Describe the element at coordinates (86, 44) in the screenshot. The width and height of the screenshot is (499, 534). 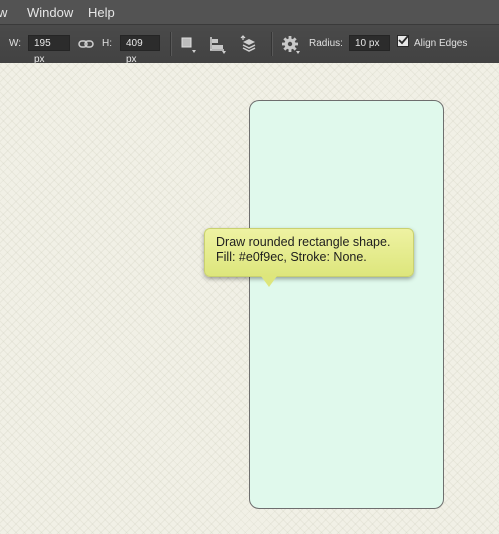
I see `link-dimensions-icon` at that location.